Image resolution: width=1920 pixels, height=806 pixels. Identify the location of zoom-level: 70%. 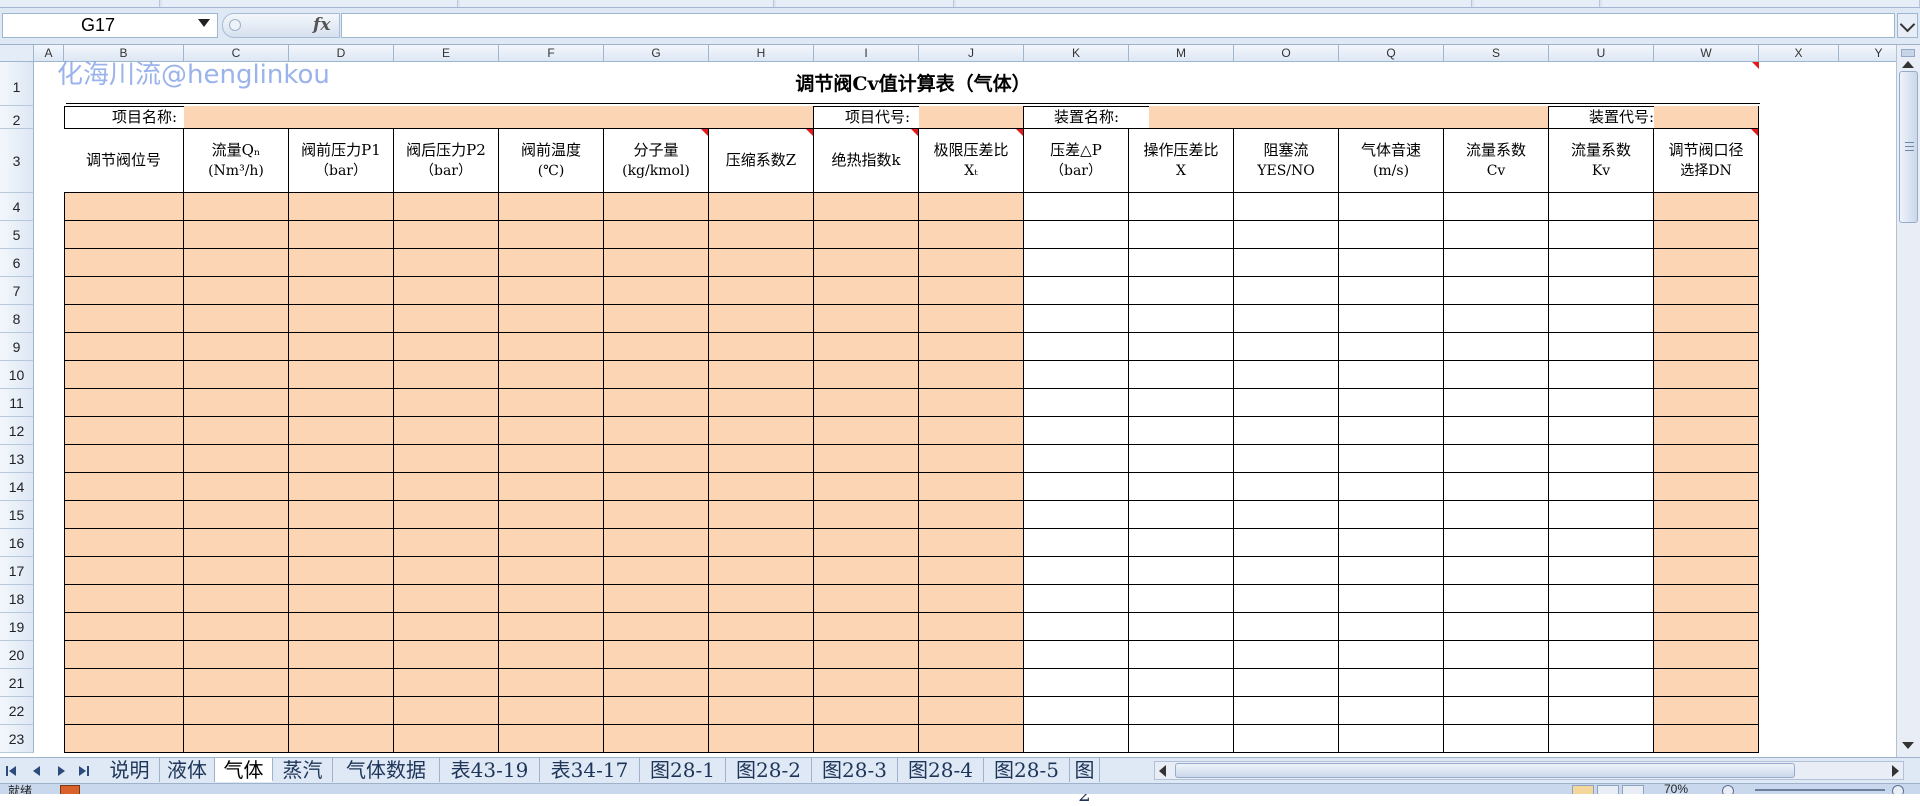
(1676, 789).